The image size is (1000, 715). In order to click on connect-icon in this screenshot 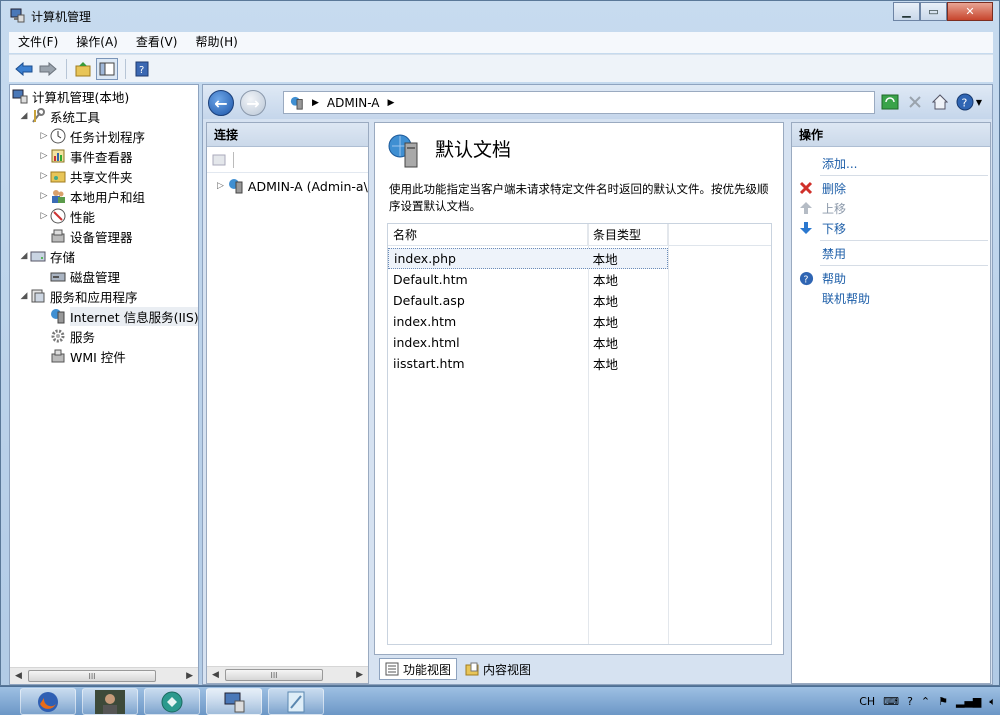, I will do `click(219, 160)`.